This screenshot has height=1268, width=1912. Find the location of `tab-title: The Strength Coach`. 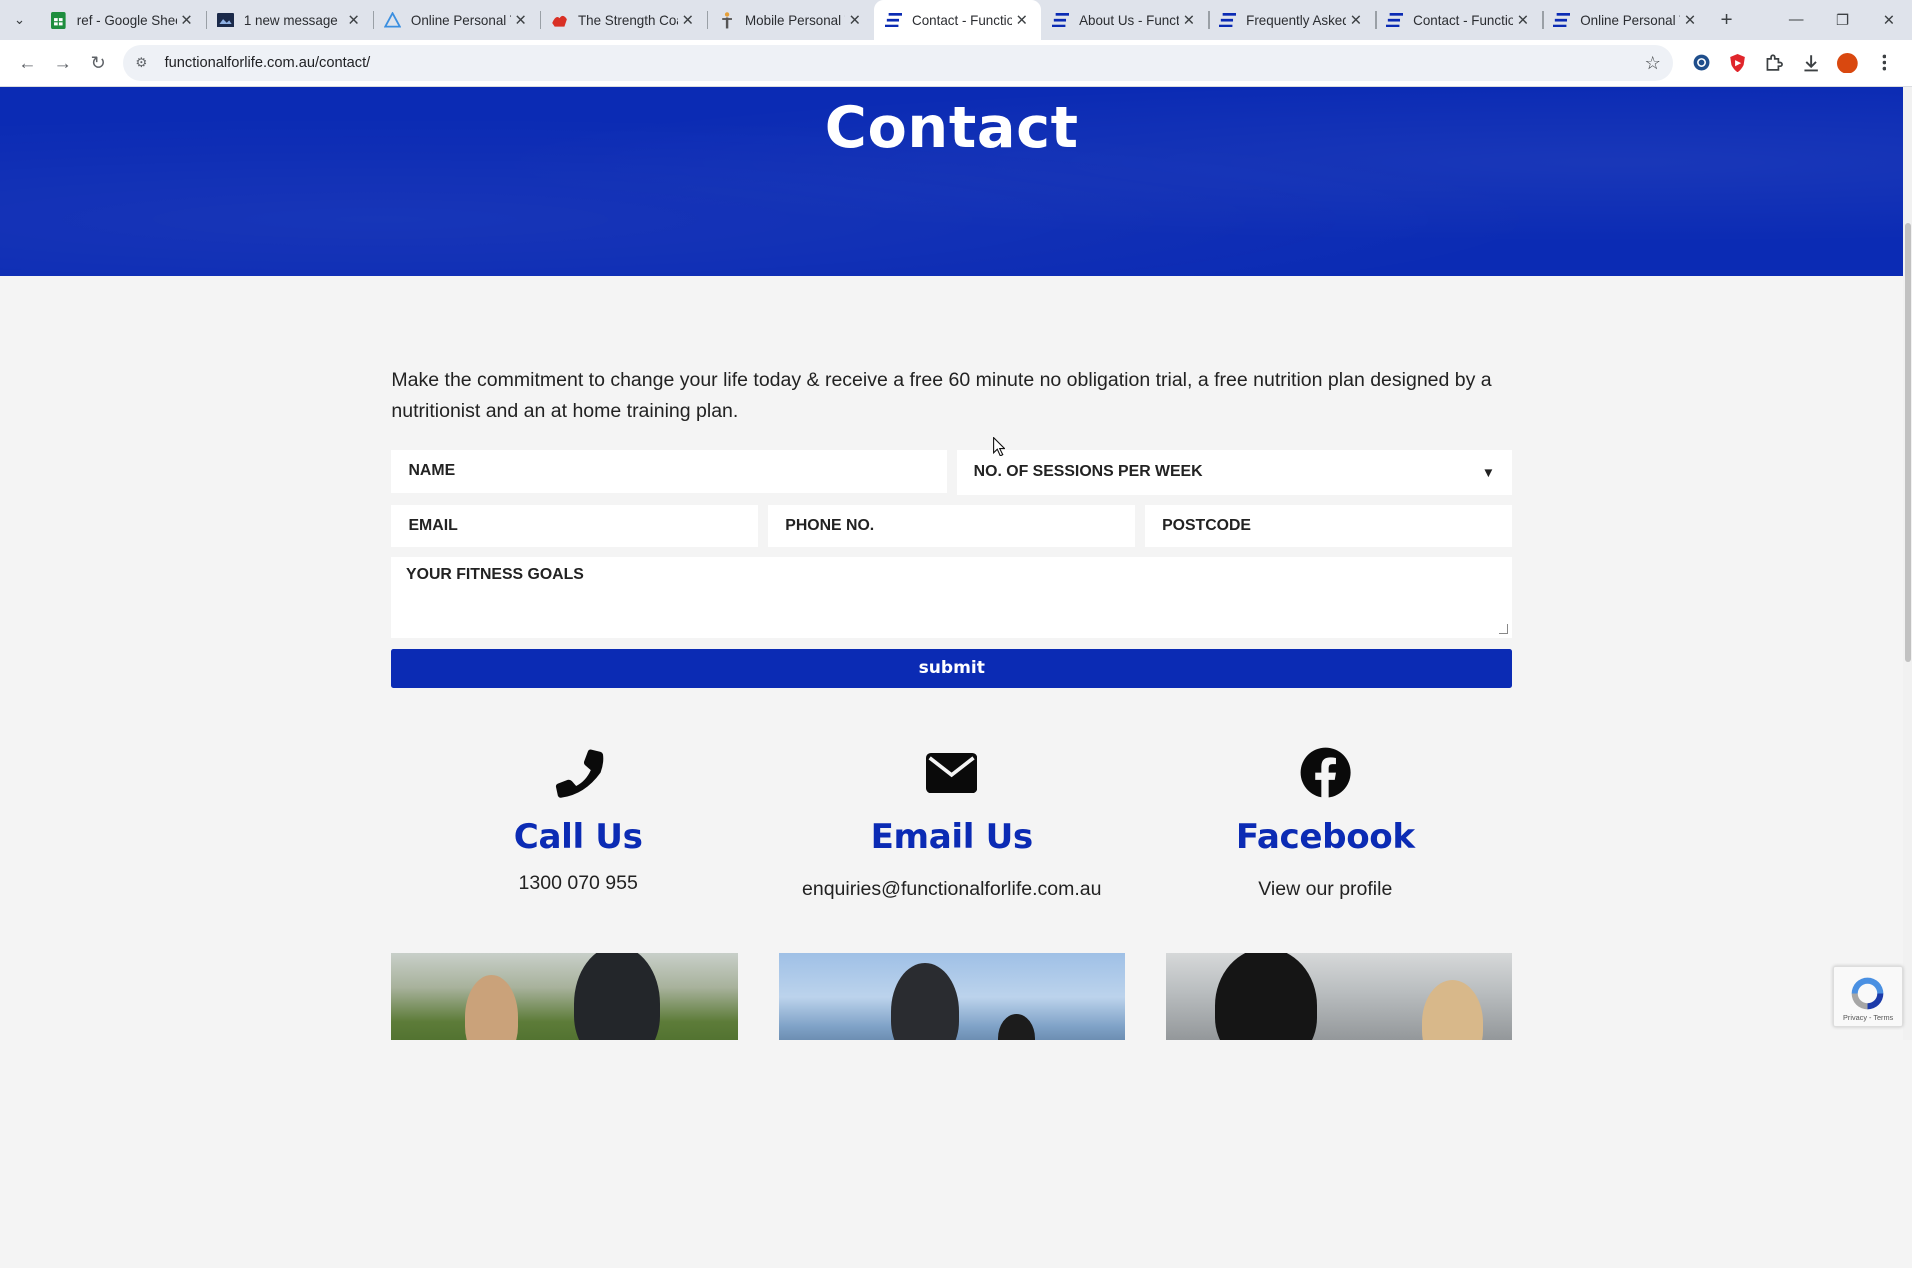

tab-title: The Strength Coach is located at coordinates (627, 20).